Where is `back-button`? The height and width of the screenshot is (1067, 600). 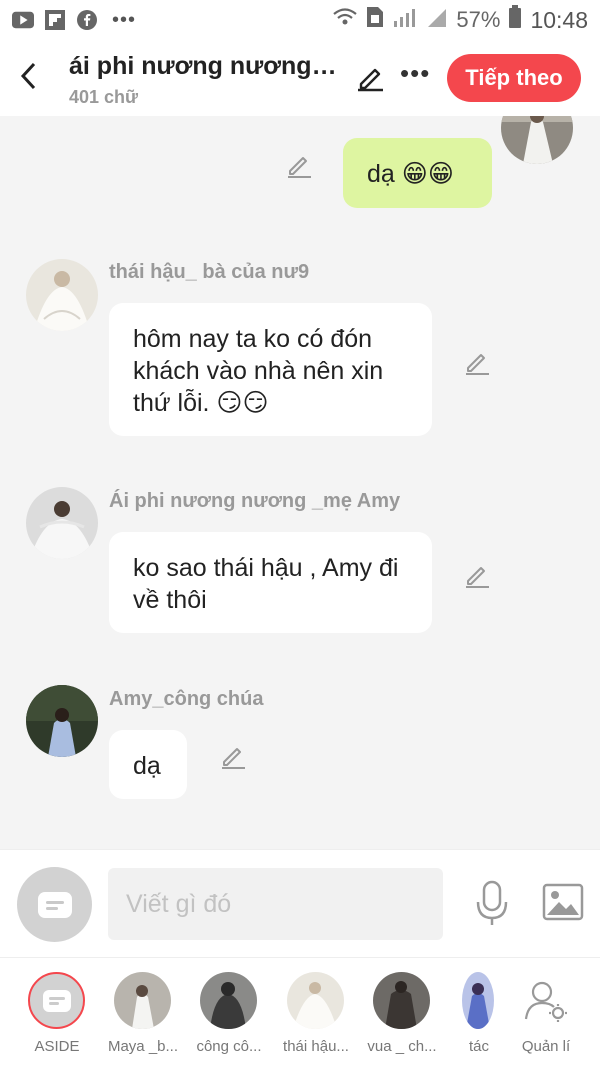 back-button is located at coordinates (28, 76).